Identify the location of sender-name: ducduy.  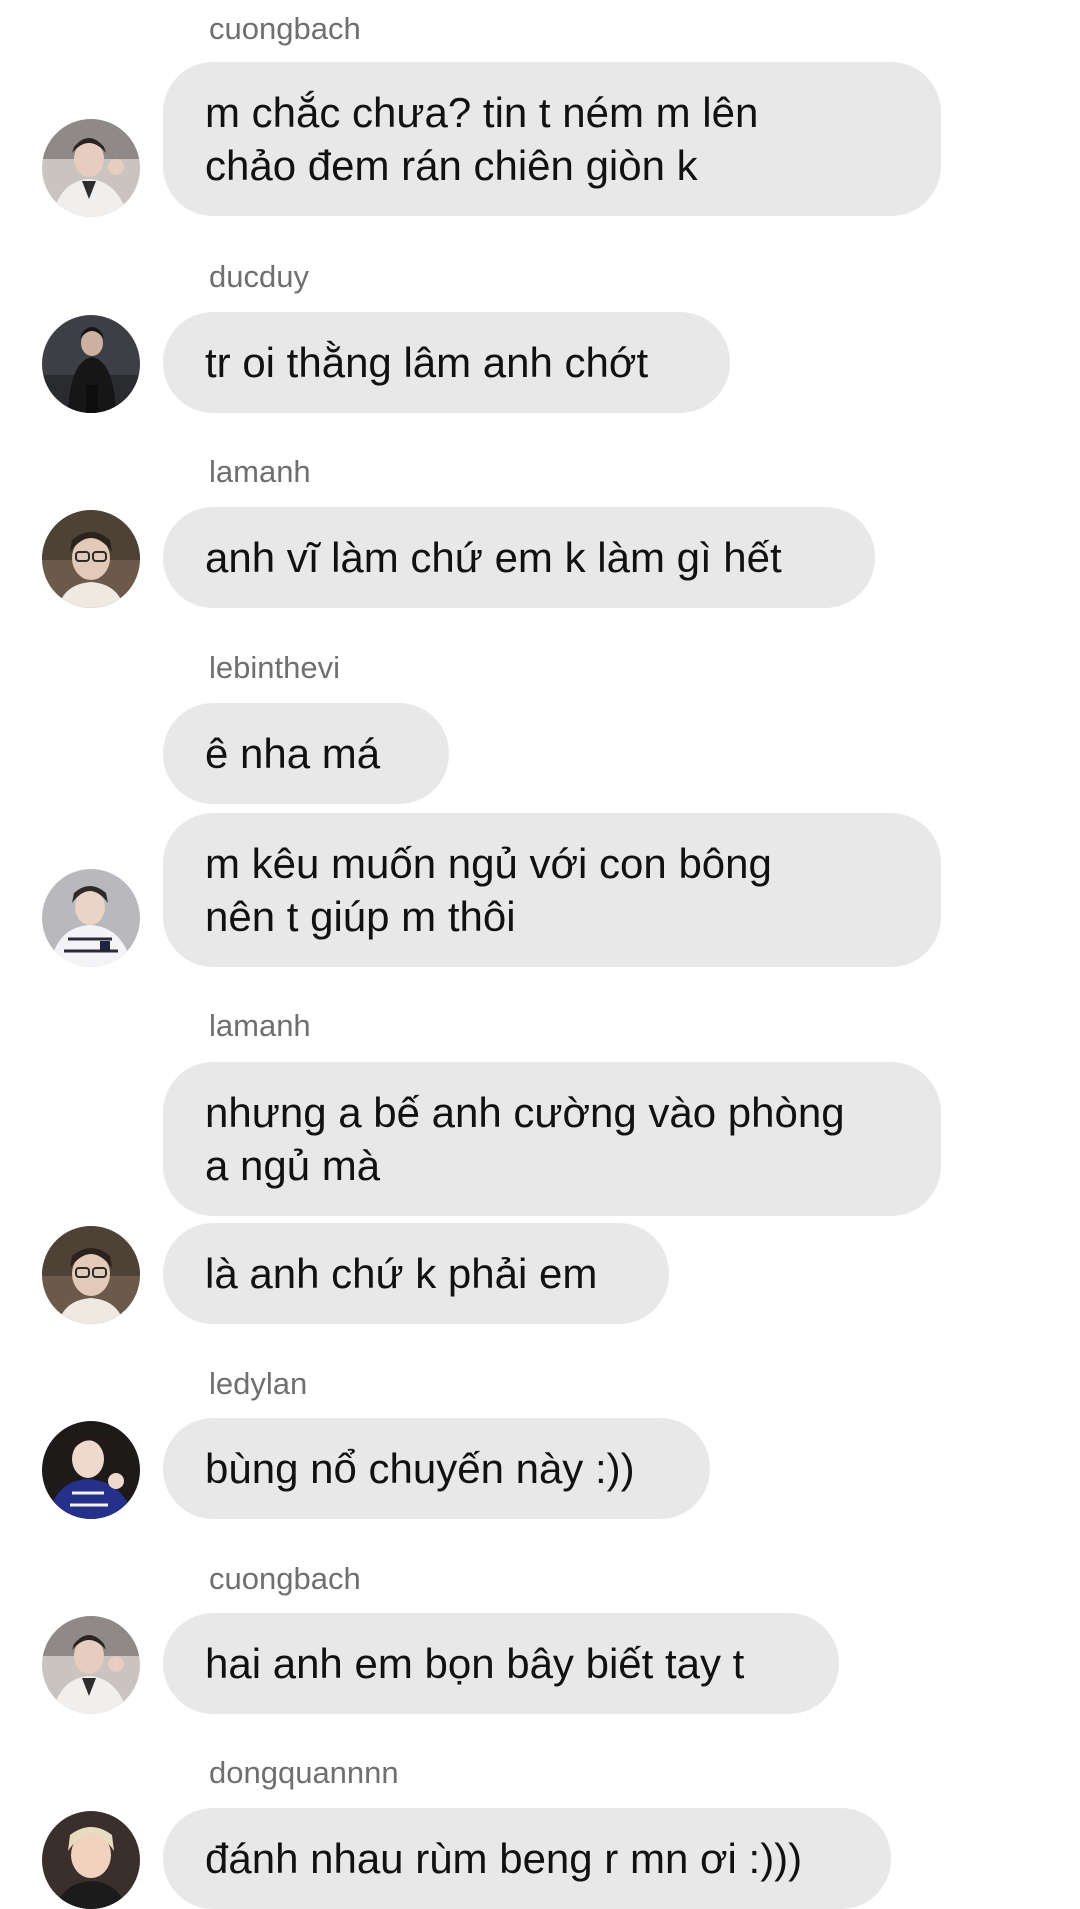
(259, 276).